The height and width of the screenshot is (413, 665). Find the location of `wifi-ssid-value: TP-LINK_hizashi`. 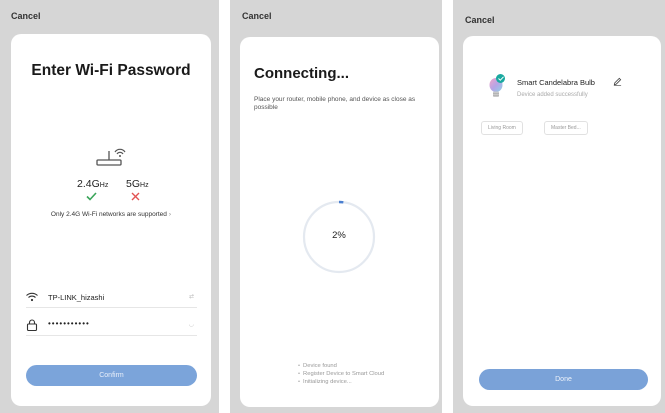

wifi-ssid-value: TP-LINK_hizashi is located at coordinates (76, 297).